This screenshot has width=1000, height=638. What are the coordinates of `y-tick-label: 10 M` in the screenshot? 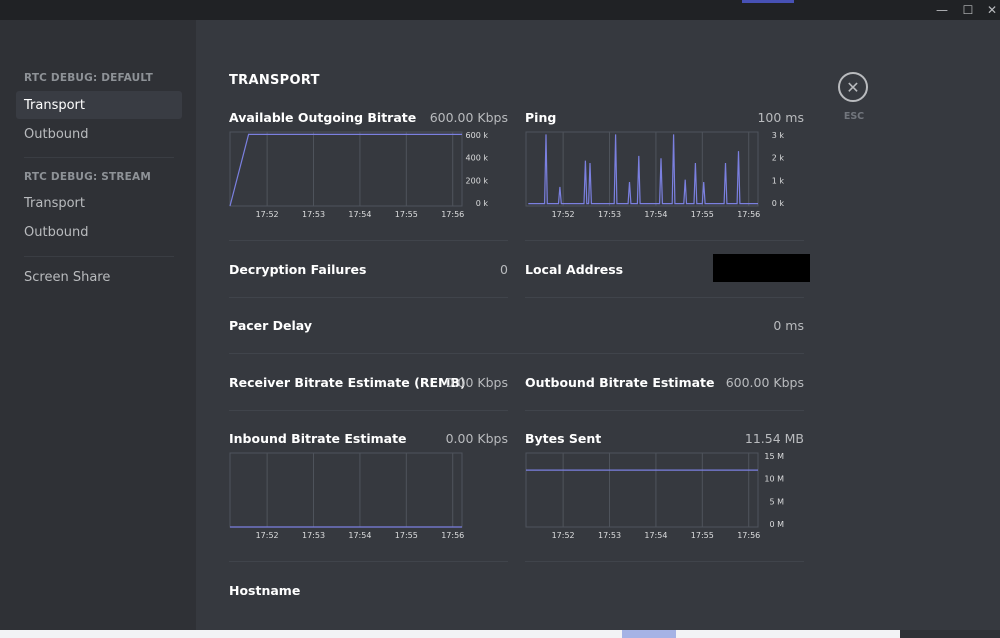 It's located at (774, 479).